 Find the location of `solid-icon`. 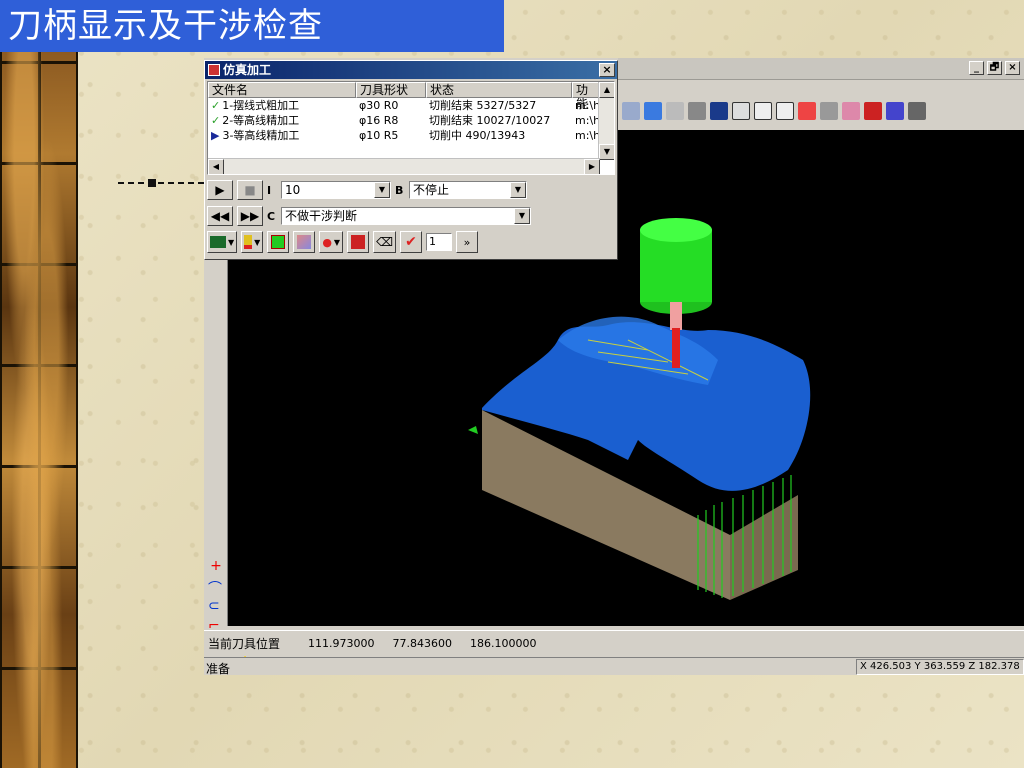

solid-icon is located at coordinates (358, 242).